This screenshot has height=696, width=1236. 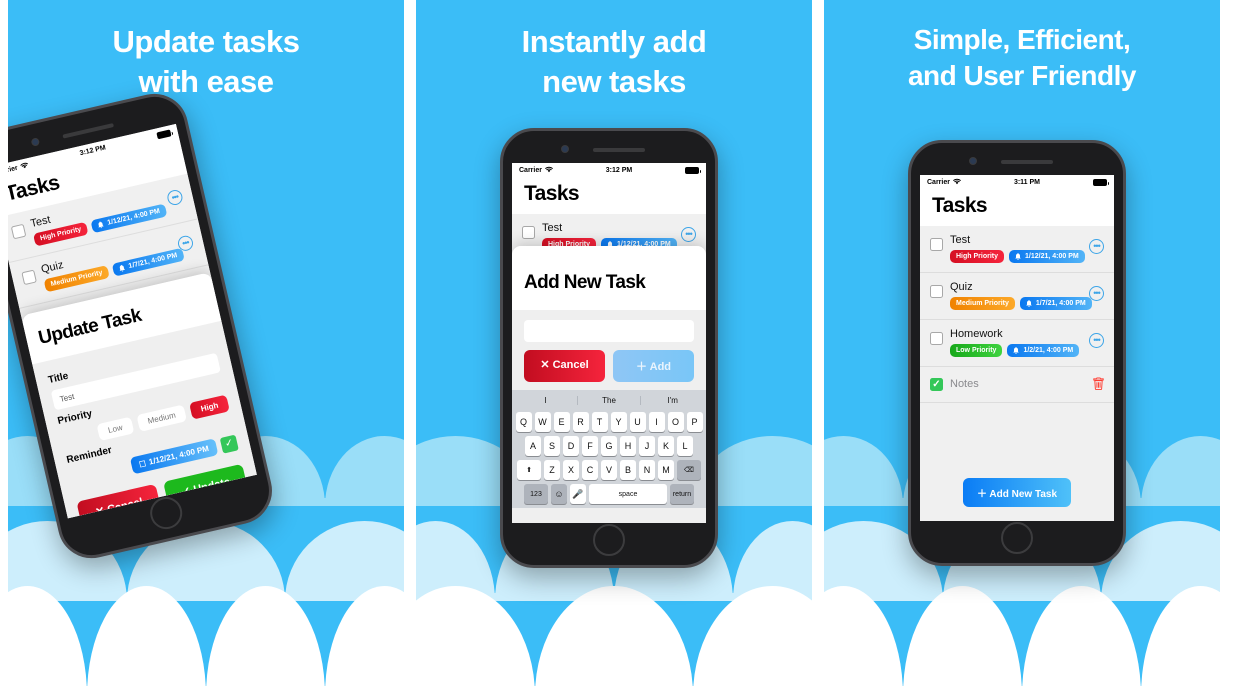 What do you see at coordinates (1055, 303) in the screenshot?
I see `reminder-badge: 1/7/21, 4:00 PM` at bounding box center [1055, 303].